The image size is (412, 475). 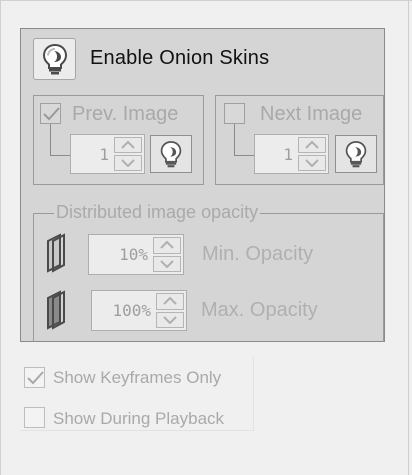 What do you see at coordinates (259, 310) in the screenshot?
I see `max-opacity-label: Max. Opacity` at bounding box center [259, 310].